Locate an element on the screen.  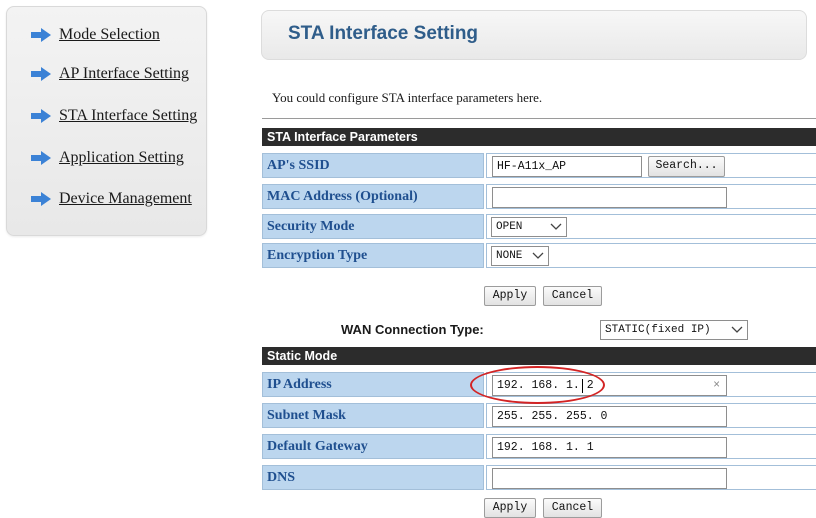
subnet-mask-input: 255. 255. 255. 0 is located at coordinates (609, 416).